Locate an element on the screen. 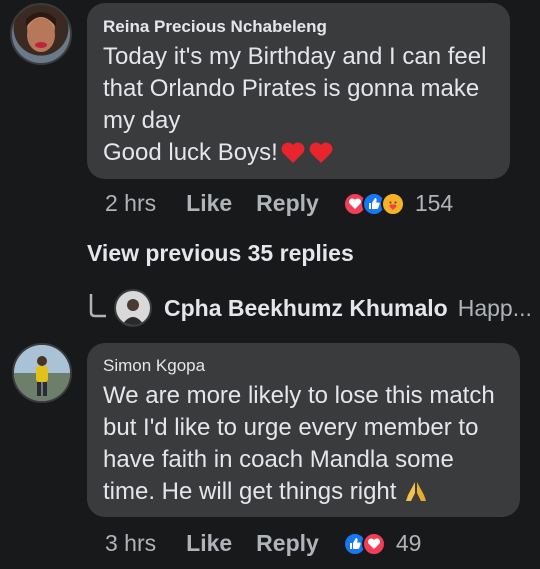 The image size is (540, 569). avatar-simon is located at coordinates (42, 373).